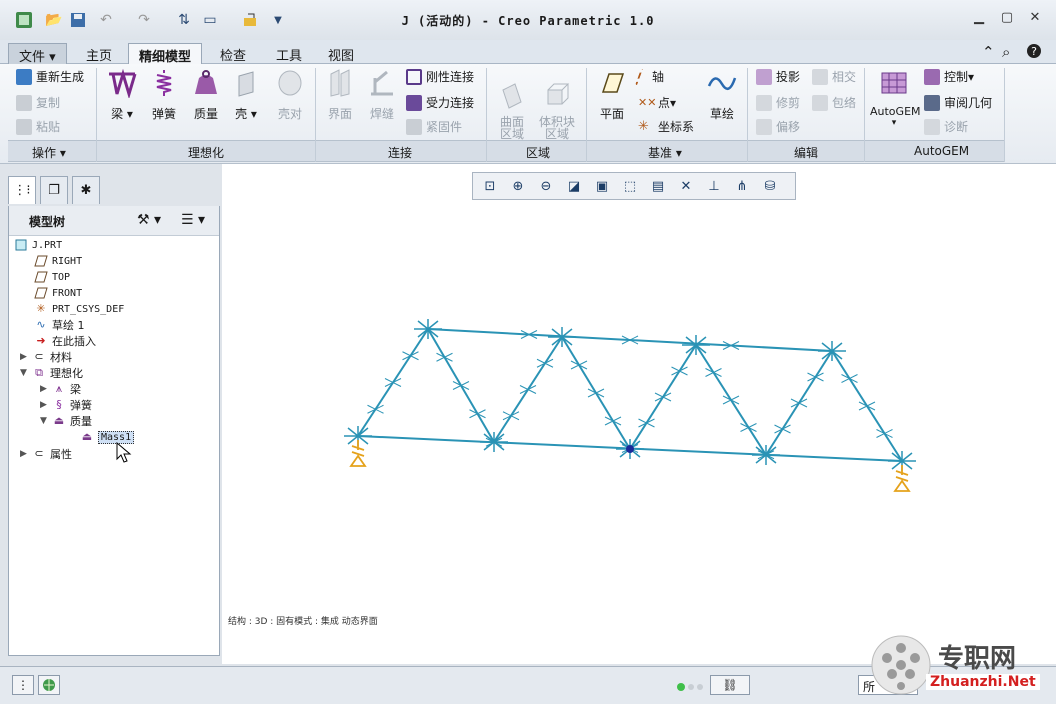 This screenshot has height=704, width=1056. What do you see at coordinates (233, 53) in the screenshot?
I see `tab-inspect: 检查` at bounding box center [233, 53].